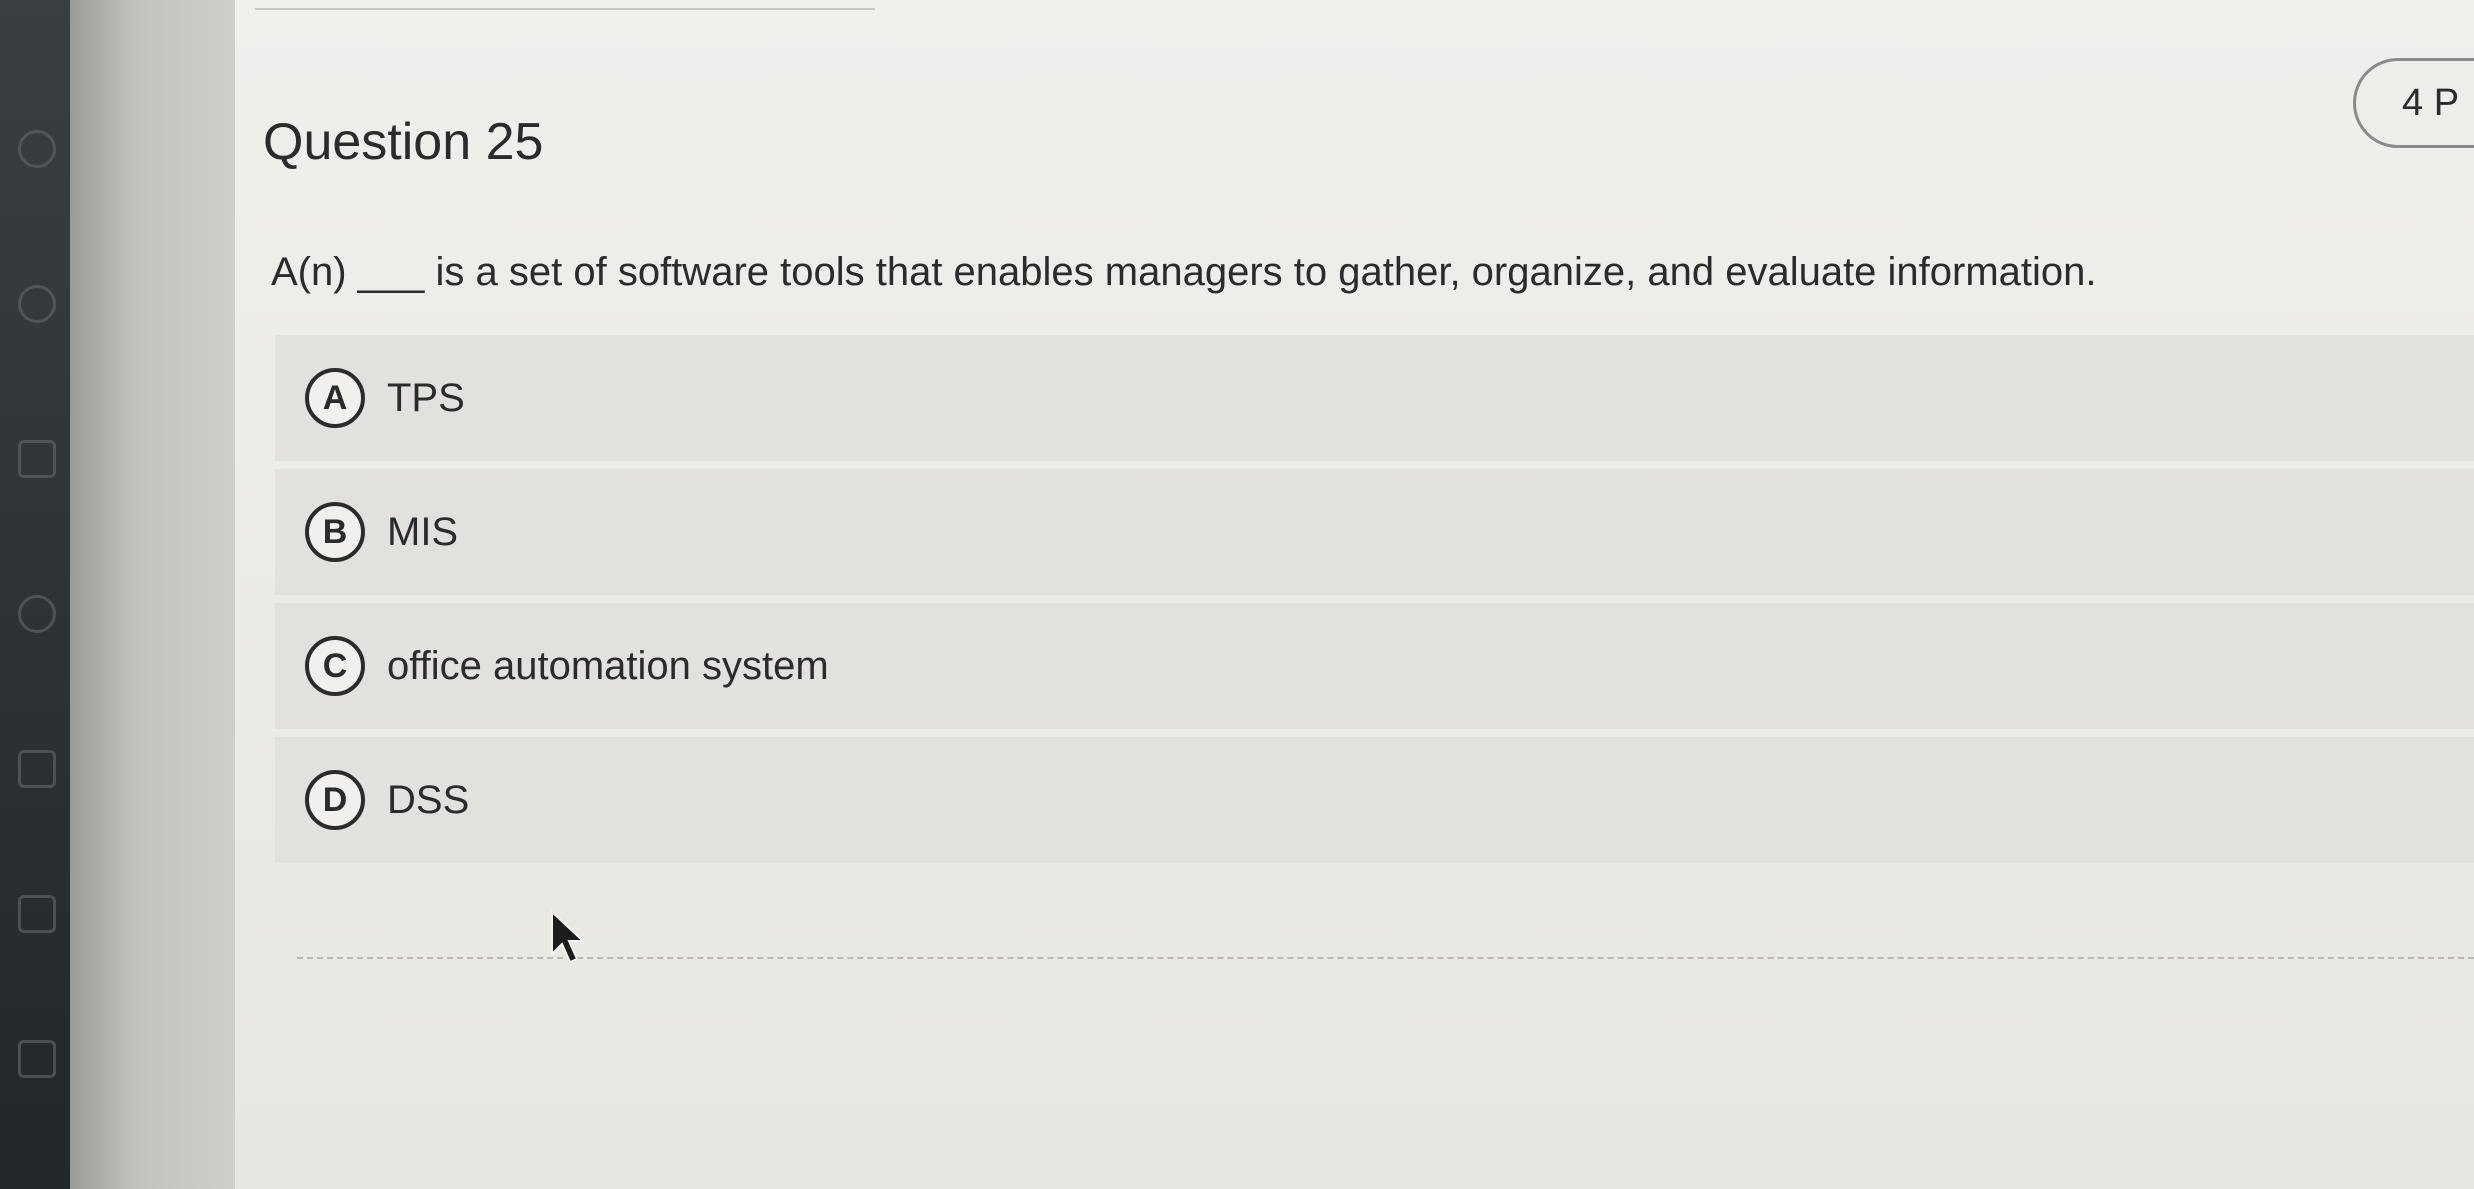 This screenshot has width=2474, height=1189. I want to click on option-label-d: DSS, so click(428, 799).